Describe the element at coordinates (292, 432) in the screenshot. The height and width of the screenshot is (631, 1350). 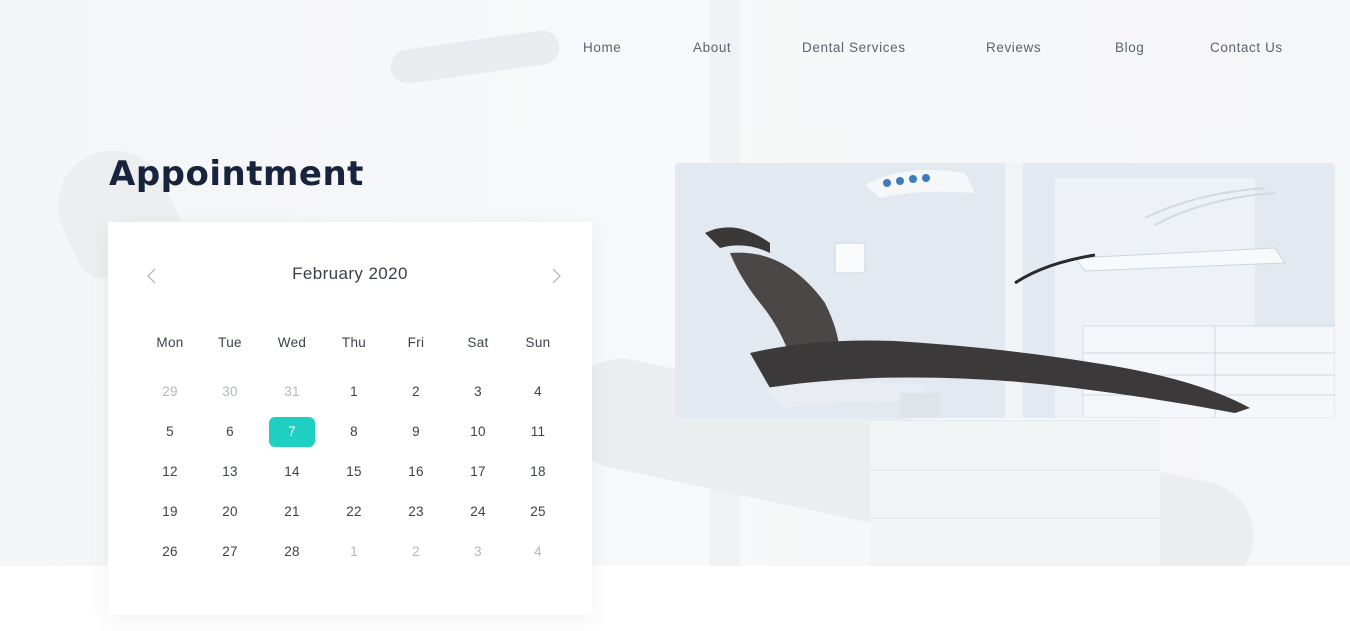
I see `calendar-day-selected: 7` at that location.